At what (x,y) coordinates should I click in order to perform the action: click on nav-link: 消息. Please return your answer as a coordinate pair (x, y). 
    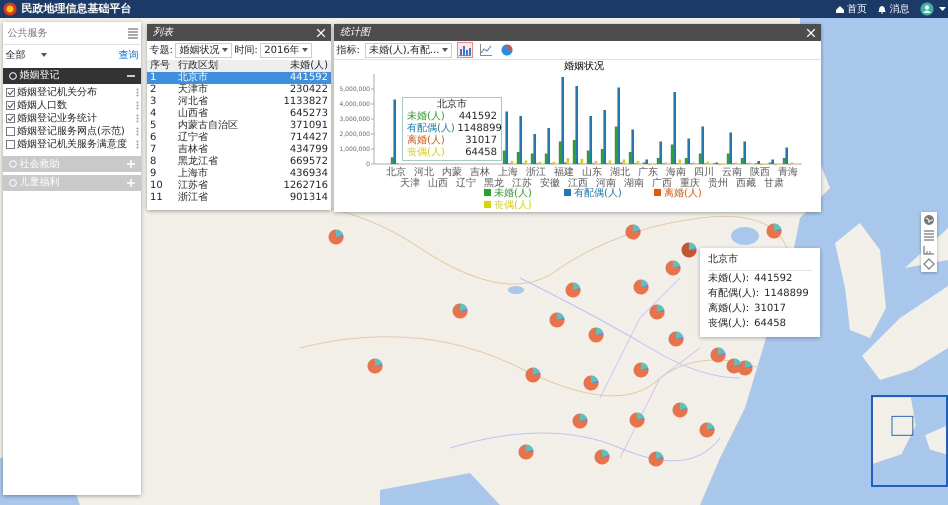
    Looking at the image, I should click on (893, 9).